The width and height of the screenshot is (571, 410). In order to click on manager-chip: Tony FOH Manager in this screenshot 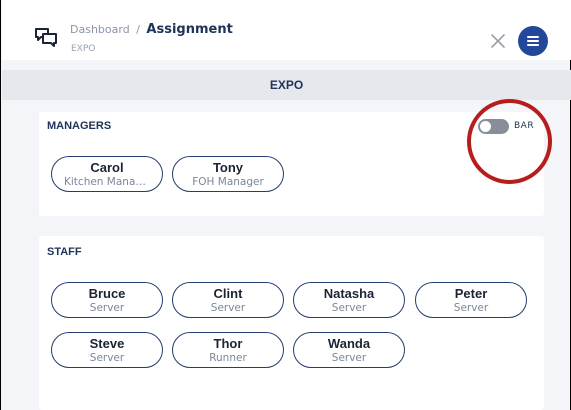, I will do `click(228, 174)`.